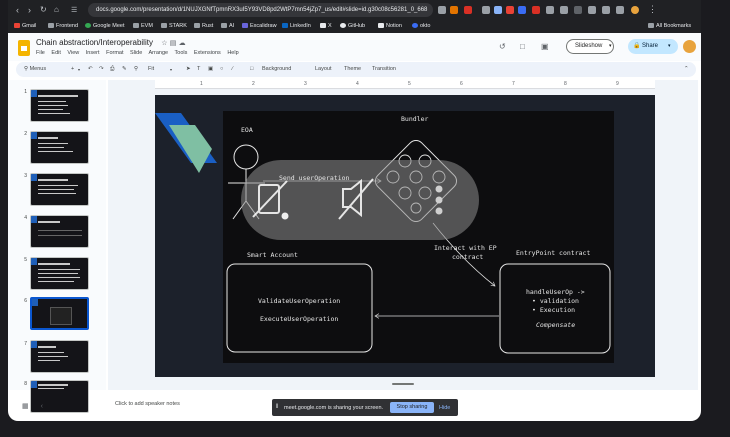 The image size is (730, 437). Describe the element at coordinates (42, 406) in the screenshot. I see `collapse-panel-icon: ‹` at that location.